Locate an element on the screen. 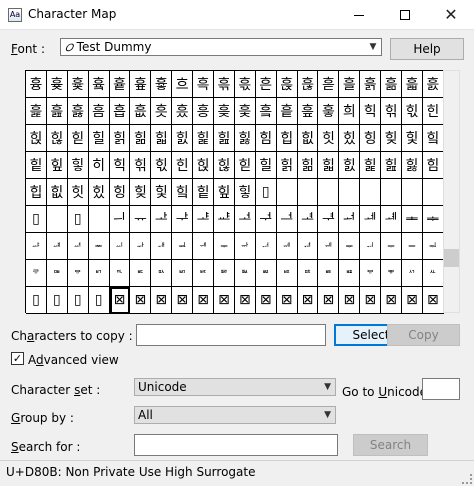 The width and height of the screenshot is (474, 486). character-cell: ᅷ is located at coordinates (183, 219).